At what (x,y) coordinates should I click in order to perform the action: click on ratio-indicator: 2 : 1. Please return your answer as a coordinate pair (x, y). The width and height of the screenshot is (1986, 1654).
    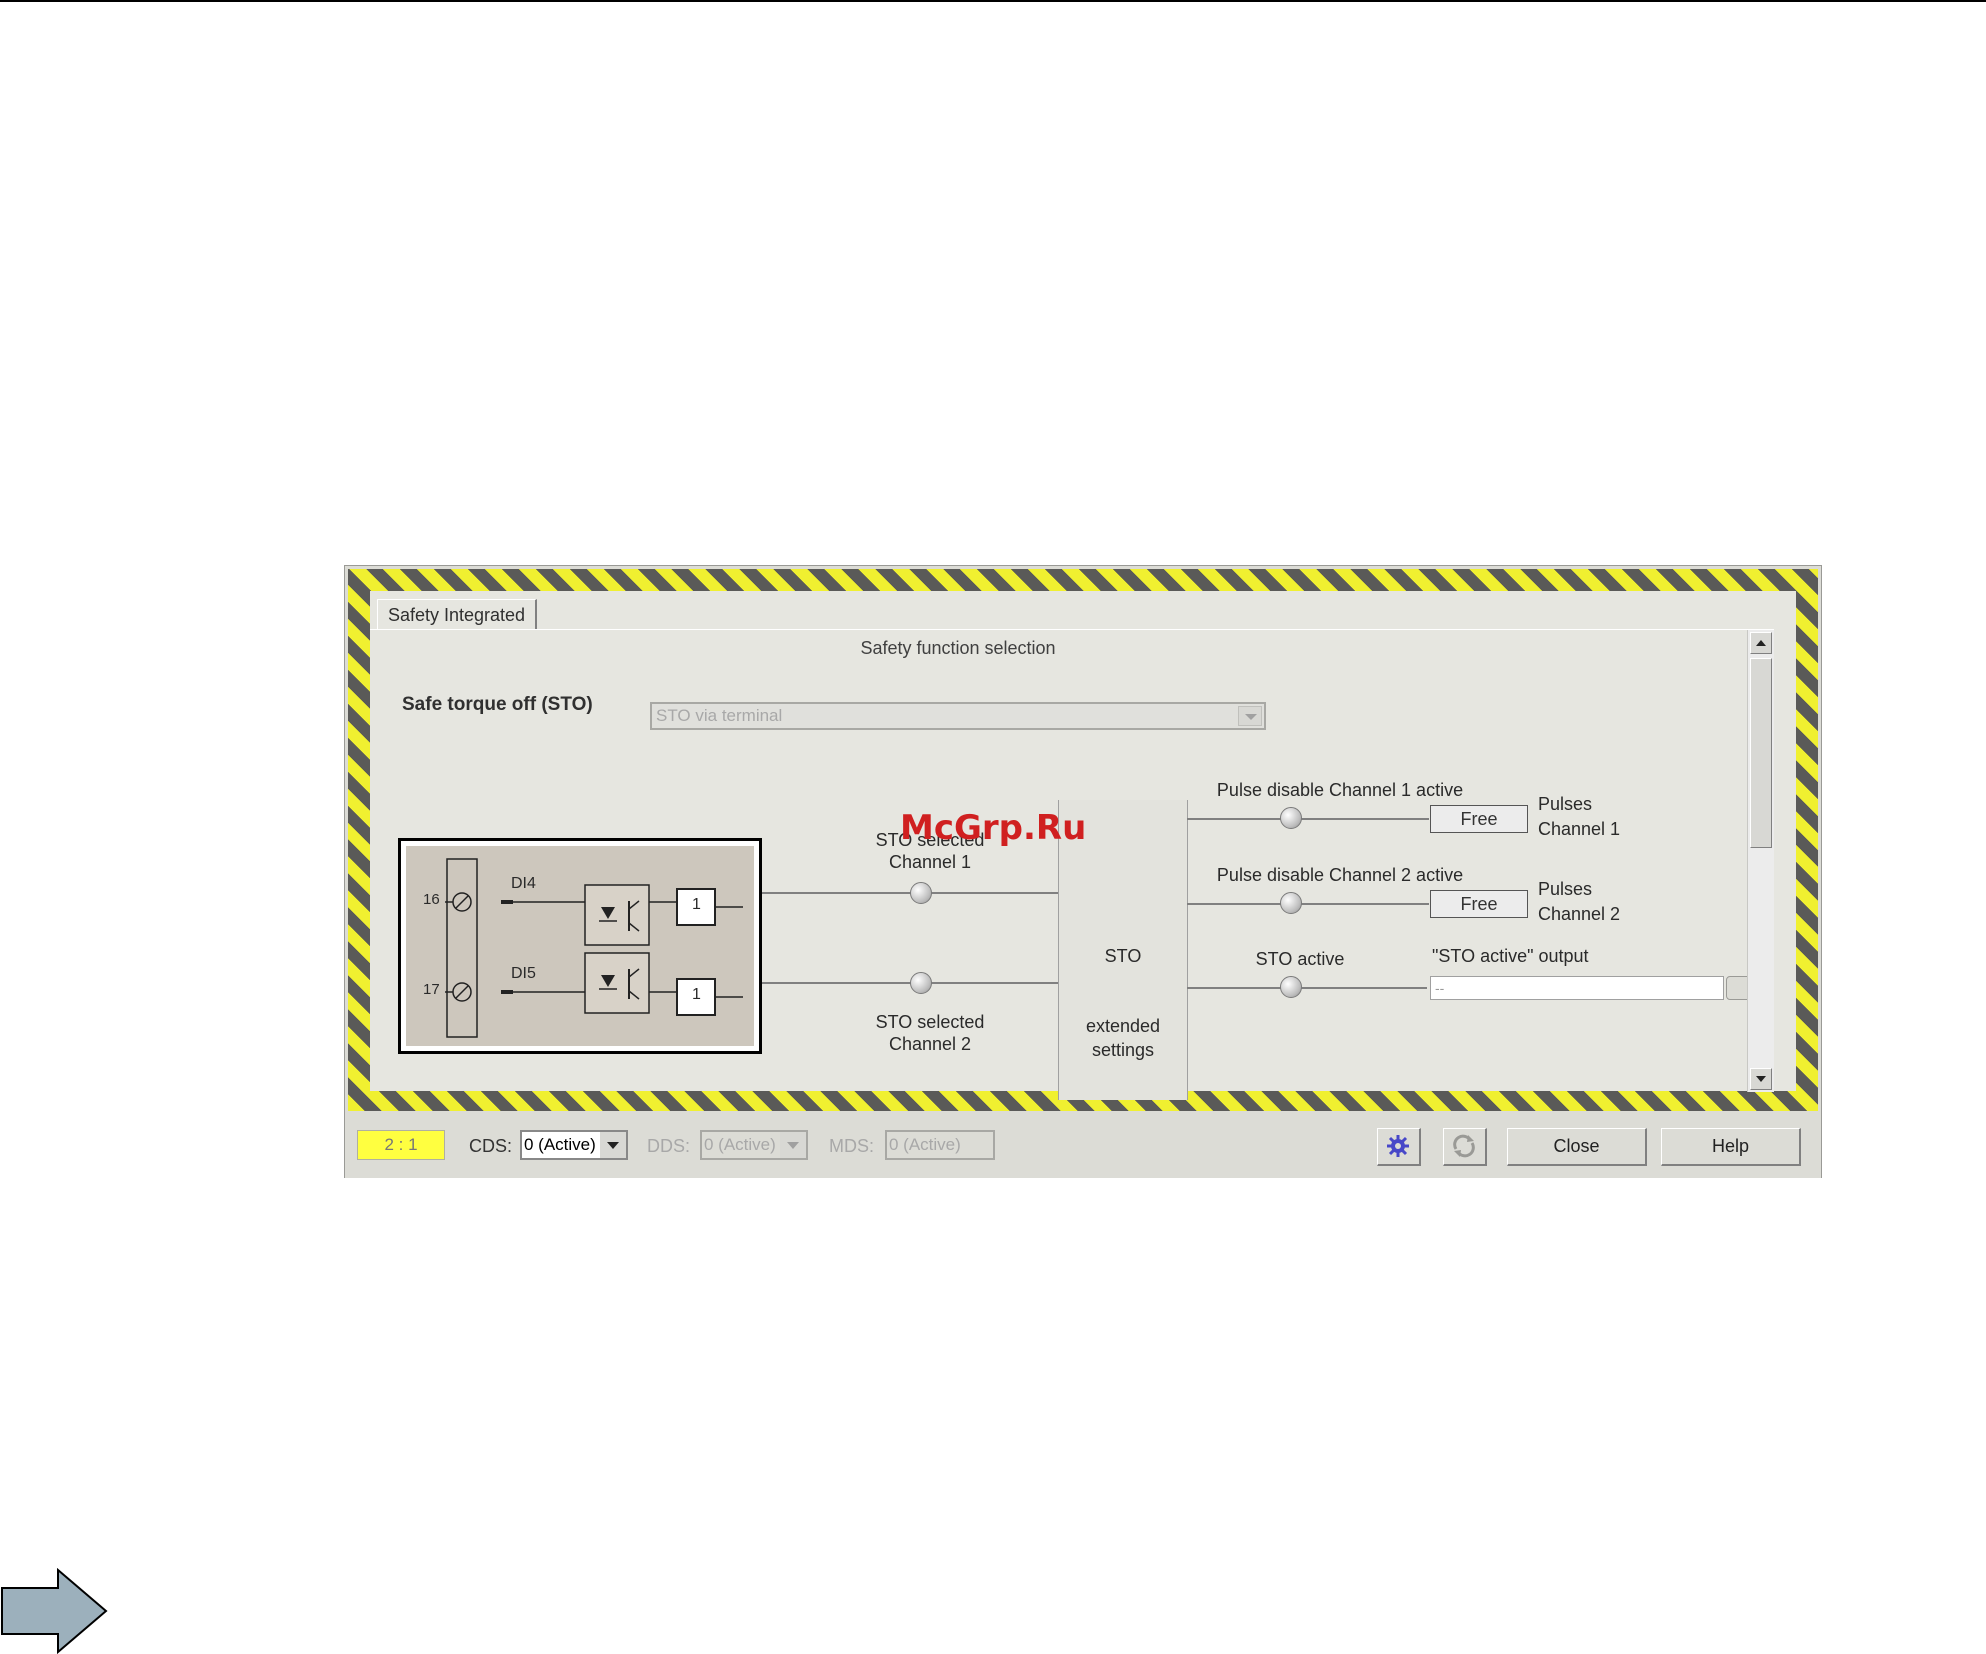
    Looking at the image, I should click on (401, 1145).